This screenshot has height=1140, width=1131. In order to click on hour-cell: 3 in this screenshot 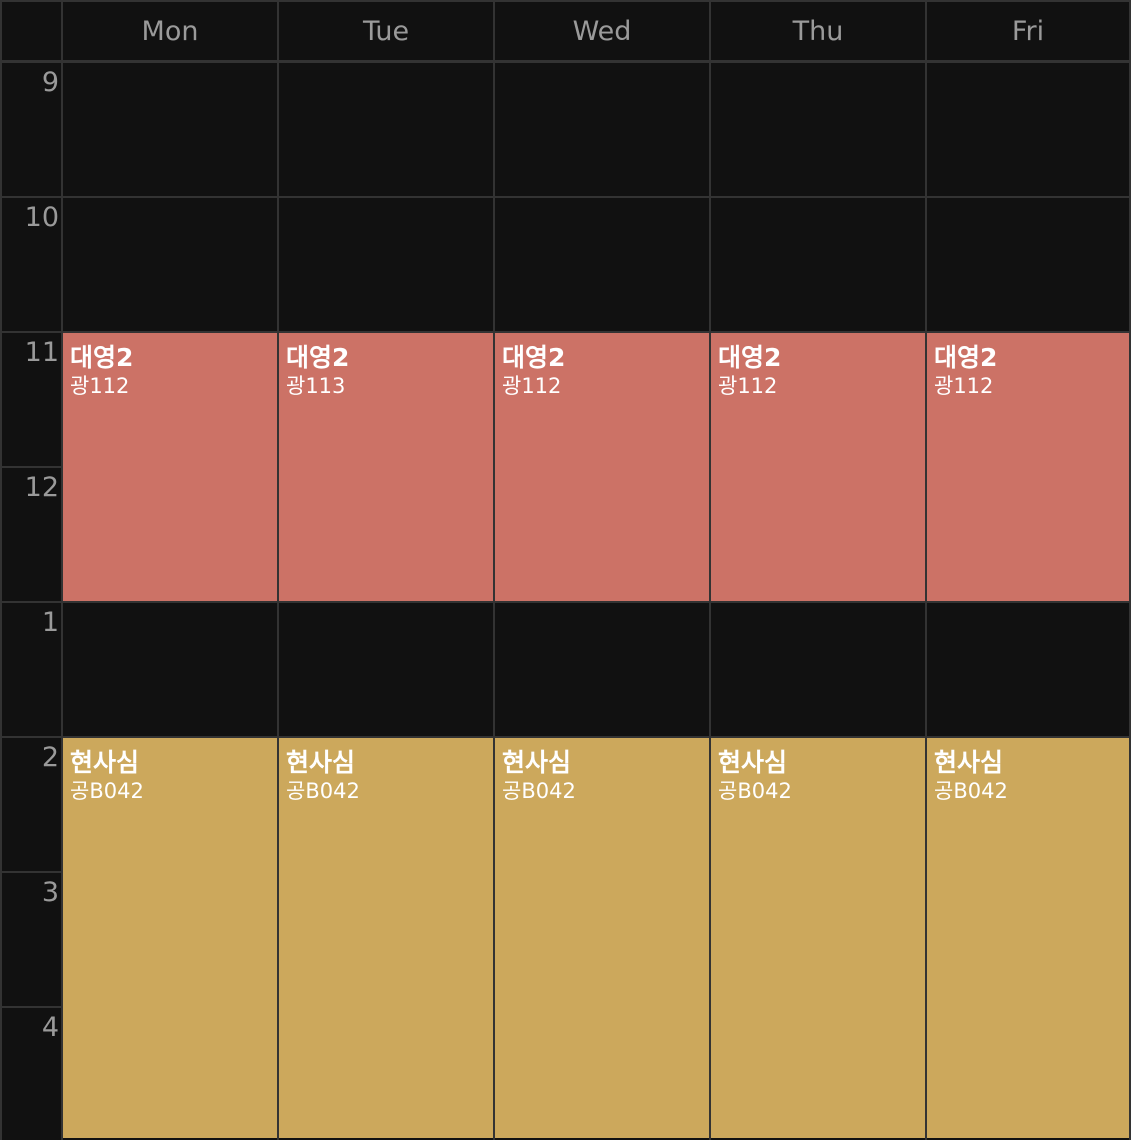, I will do `click(31, 939)`.